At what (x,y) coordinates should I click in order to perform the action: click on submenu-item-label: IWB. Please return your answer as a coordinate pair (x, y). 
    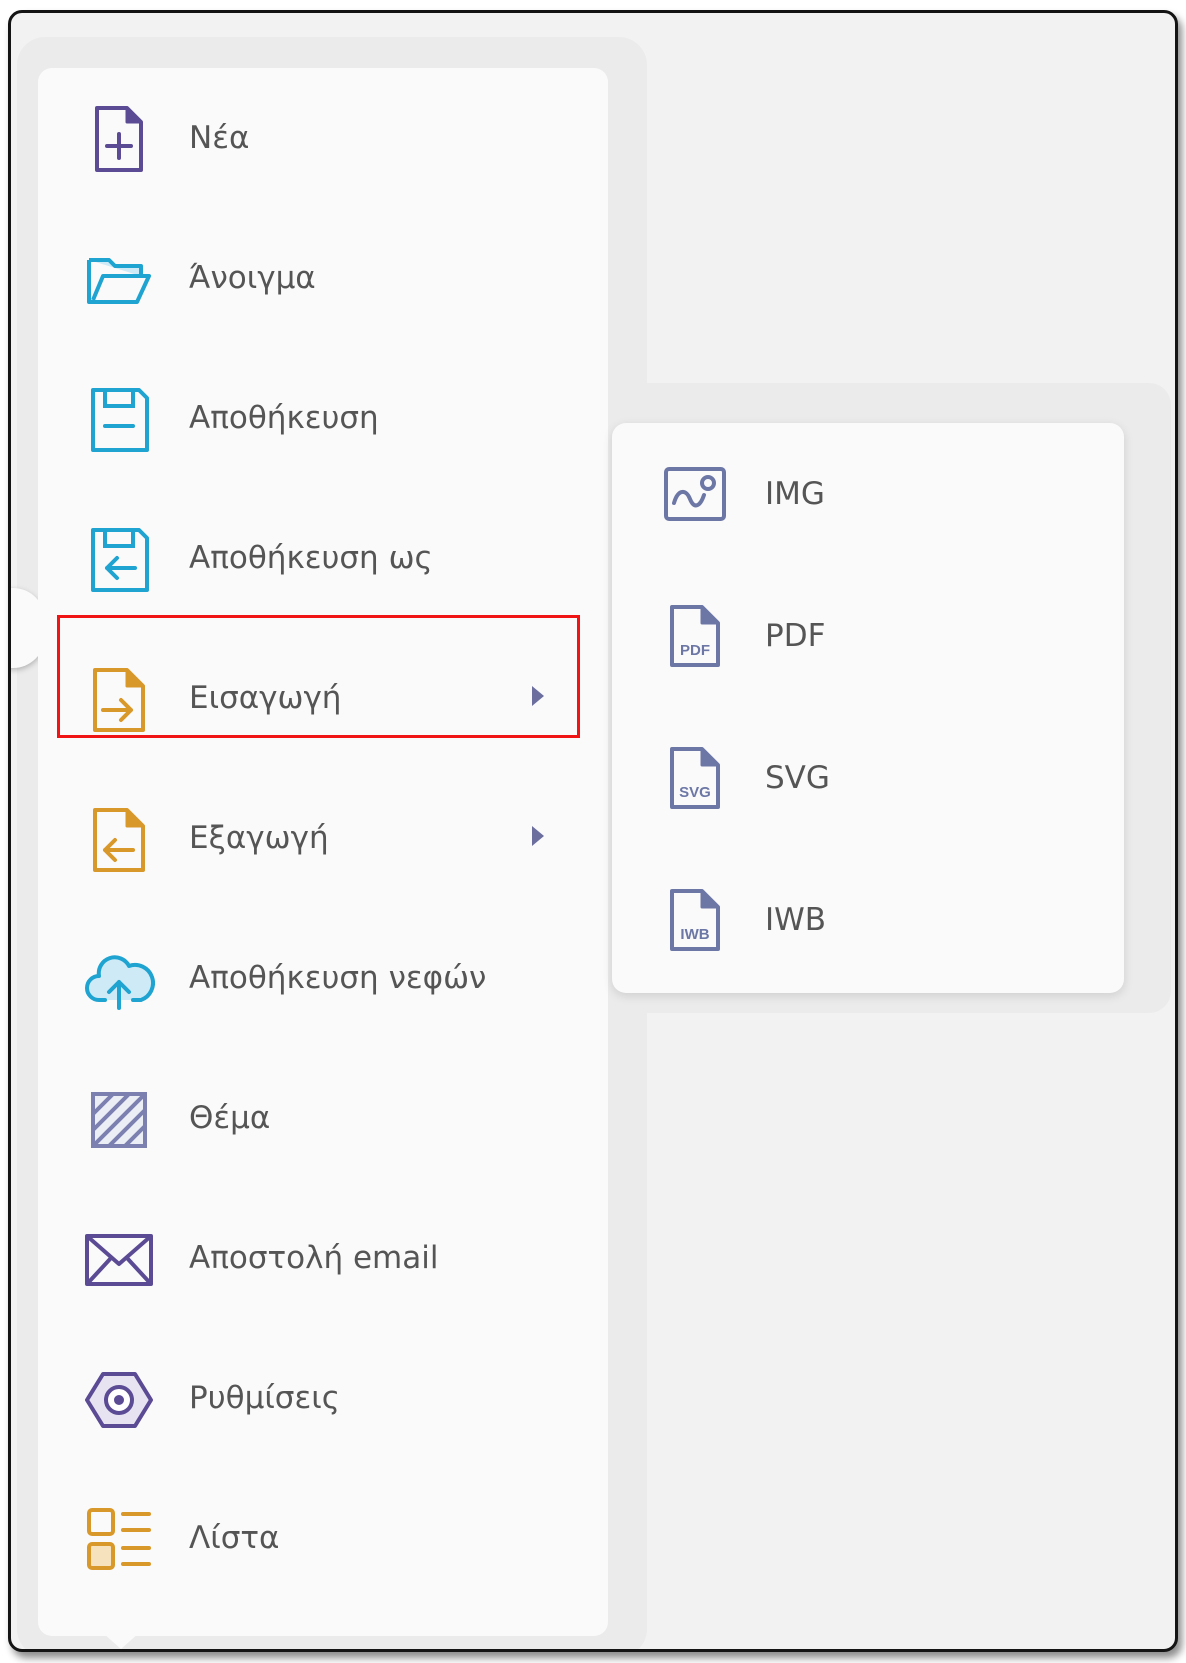
    Looking at the image, I should click on (796, 920).